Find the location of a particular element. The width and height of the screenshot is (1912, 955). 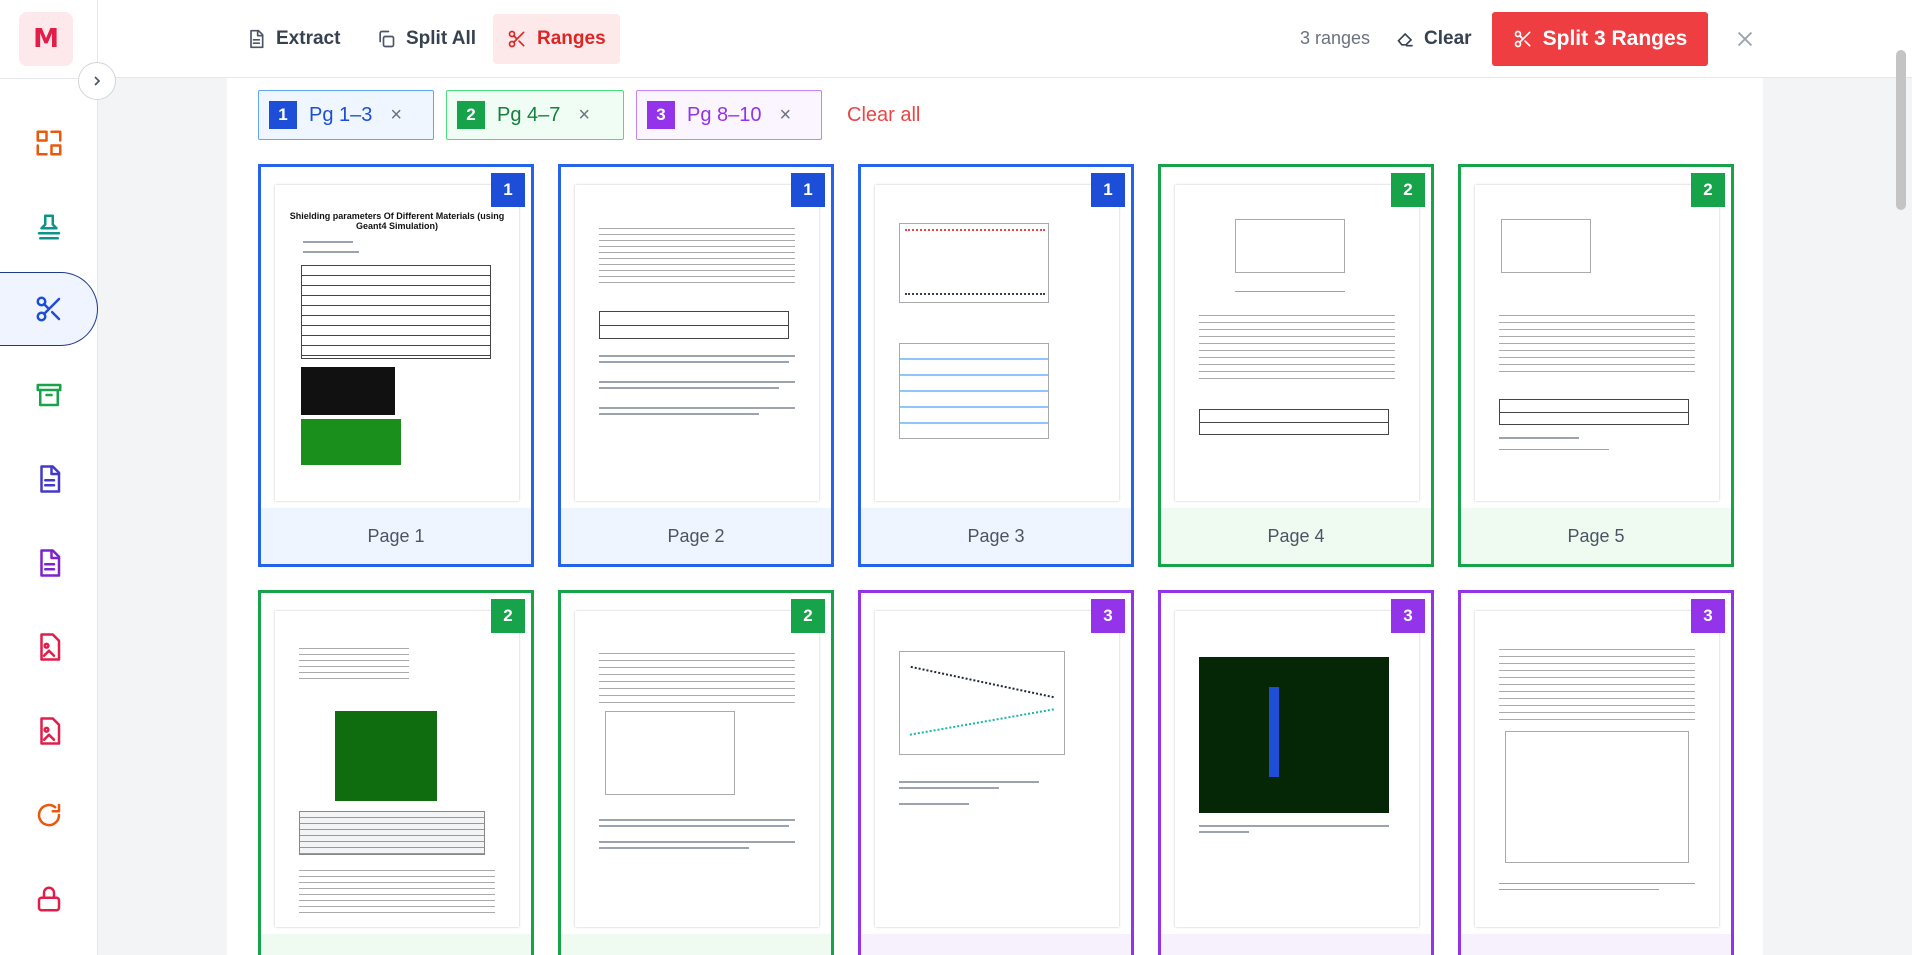

page-label: Page 1 is located at coordinates (396, 536).